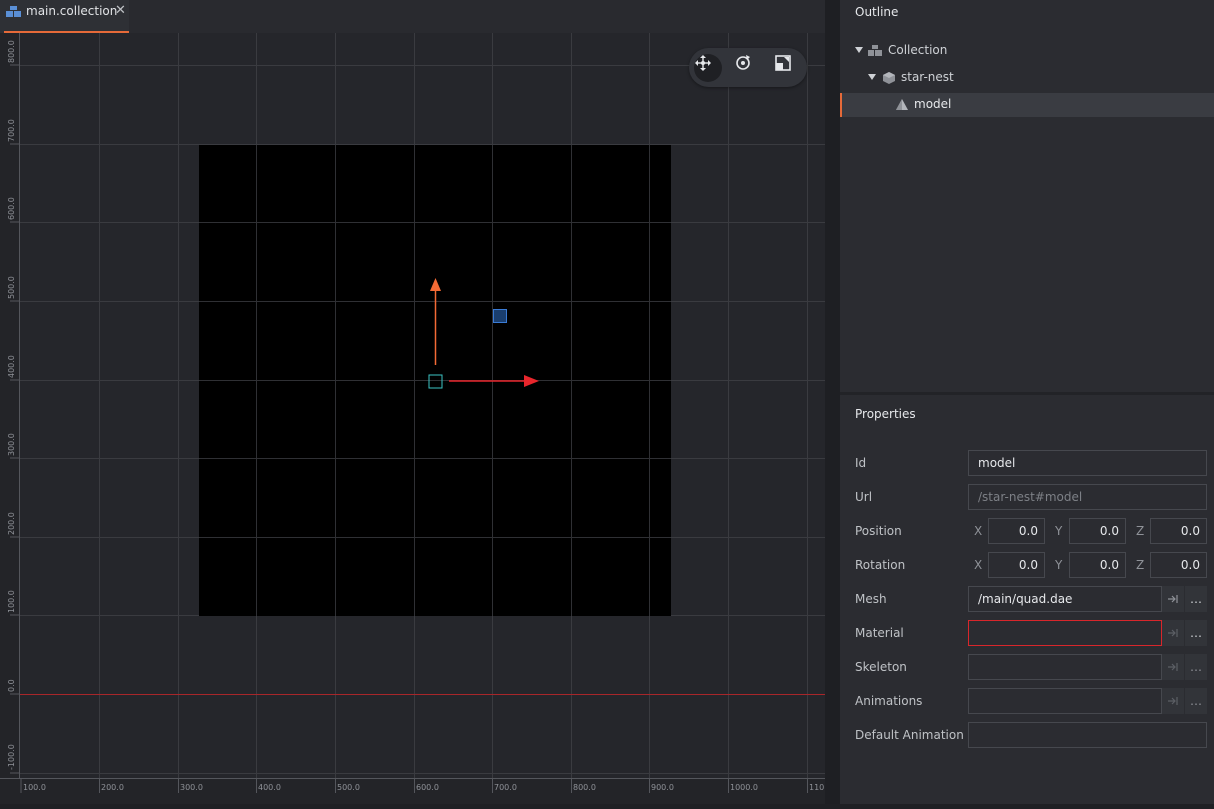 The image size is (1214, 809). What do you see at coordinates (11, 757) in the screenshot?
I see `ruler-y-label: -100.0` at bounding box center [11, 757].